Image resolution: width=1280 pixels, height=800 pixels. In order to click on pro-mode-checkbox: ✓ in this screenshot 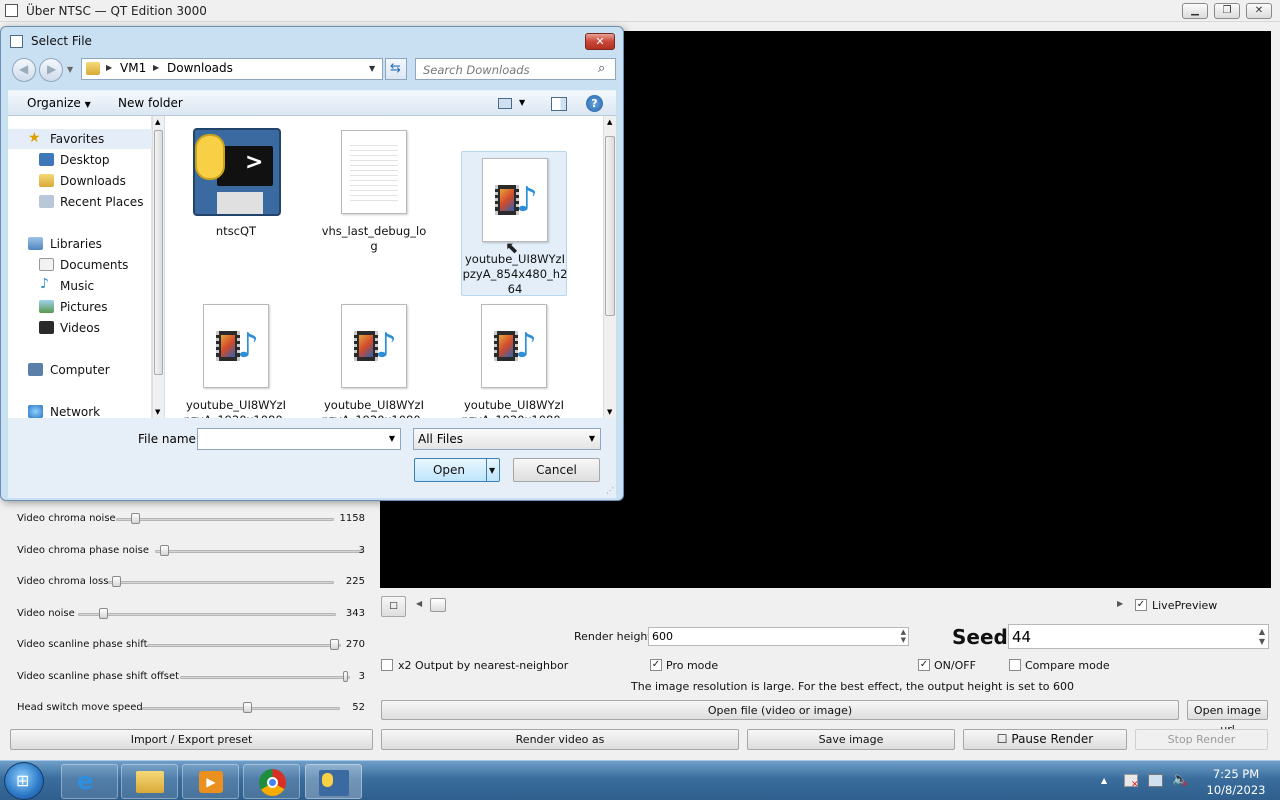, I will do `click(656, 665)`.